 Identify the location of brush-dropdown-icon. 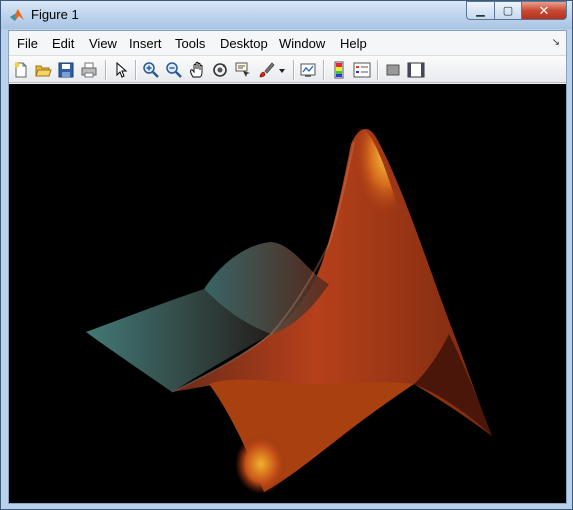
(282, 70).